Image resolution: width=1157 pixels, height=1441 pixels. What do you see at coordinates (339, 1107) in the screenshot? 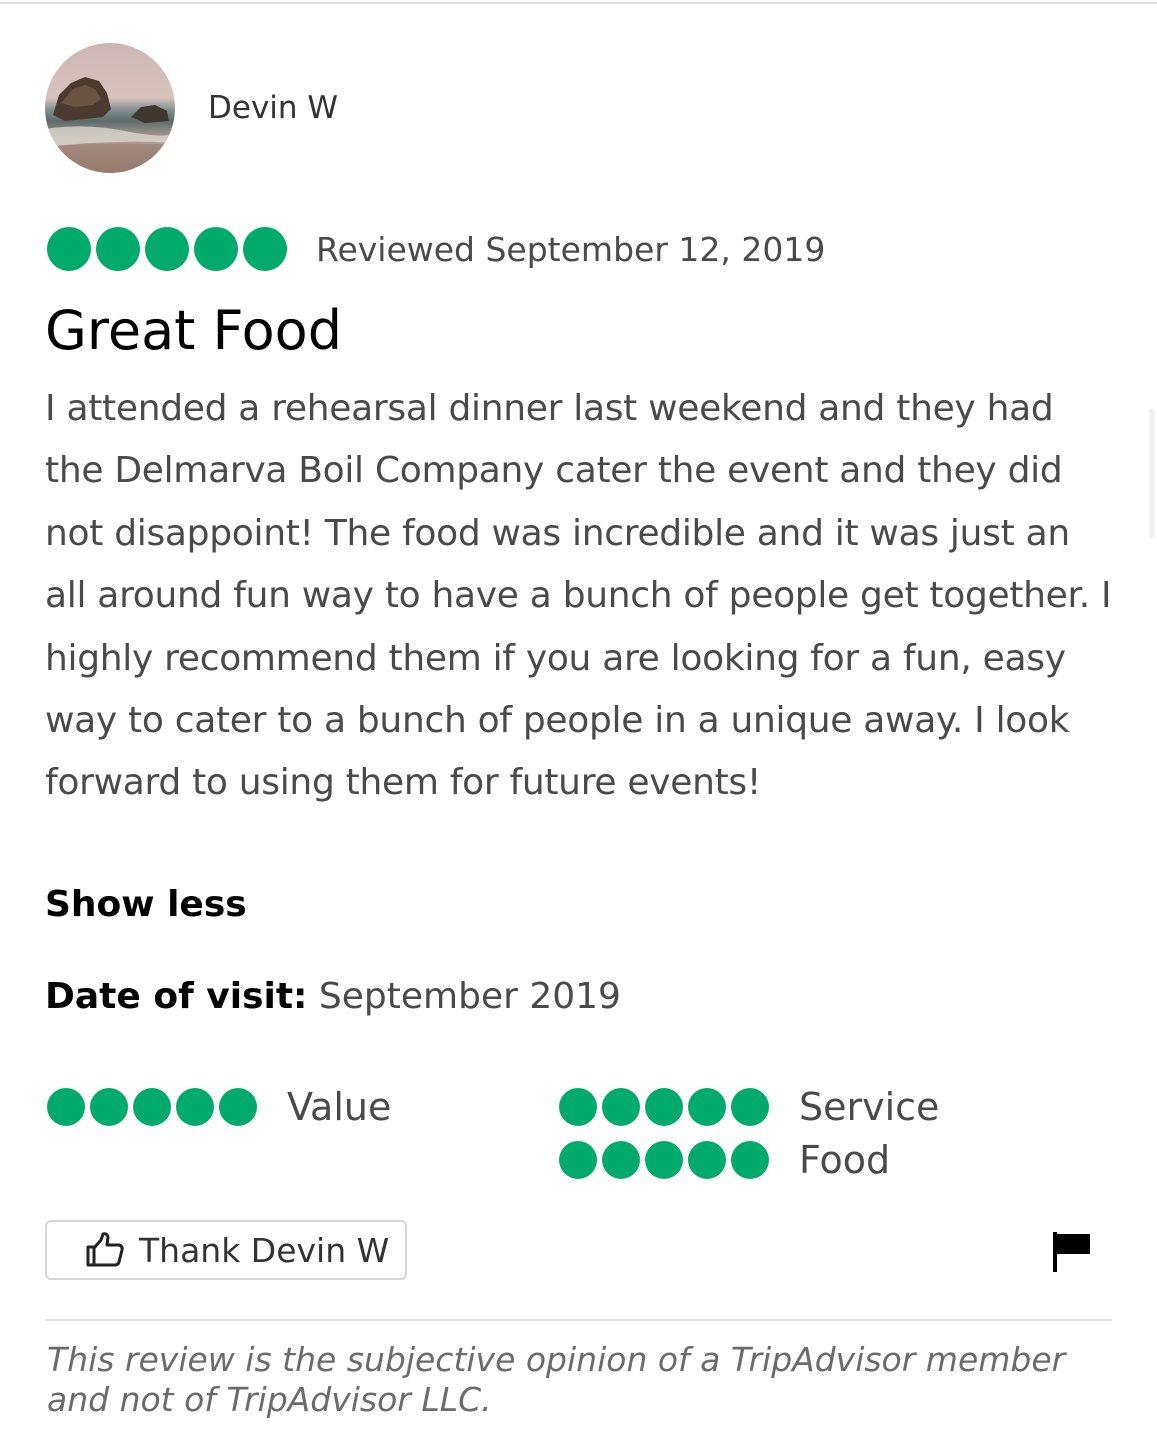
I see `sub-rating-label: Value` at bounding box center [339, 1107].